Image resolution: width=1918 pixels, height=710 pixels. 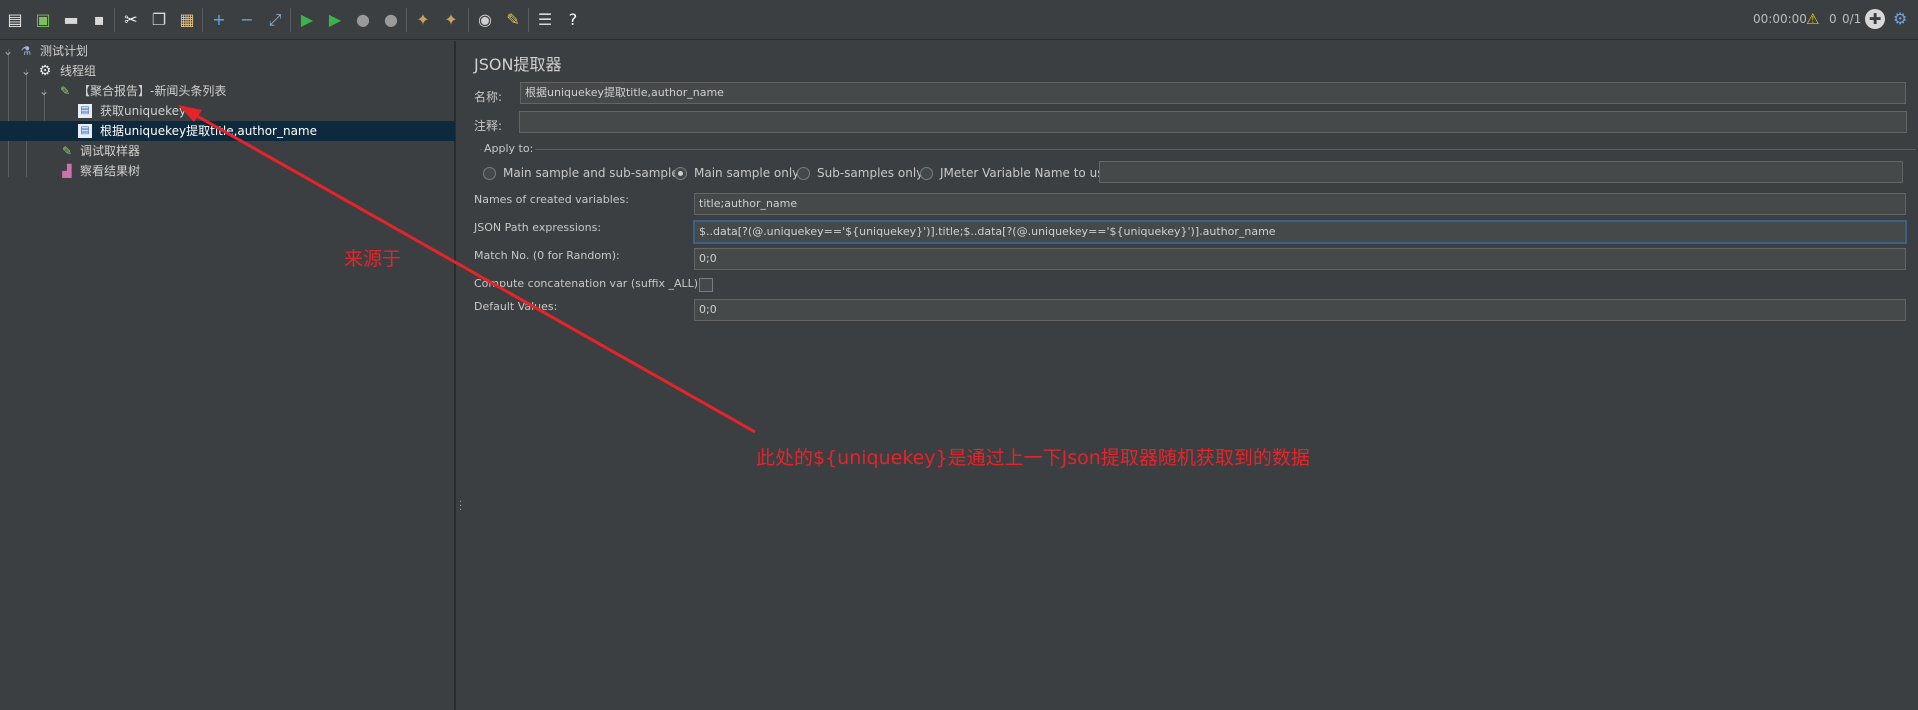 I want to click on note-annotation: 此处的${uniquekey}是通过上一下Json提取器随机获取到的数据, so click(x=1033, y=458).